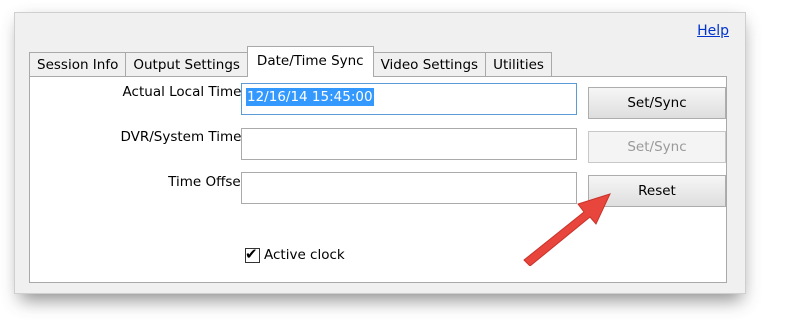 Image resolution: width=801 pixels, height=328 pixels. I want to click on actual-local-time-value: 12/16/14 15:45:00, so click(310, 97).